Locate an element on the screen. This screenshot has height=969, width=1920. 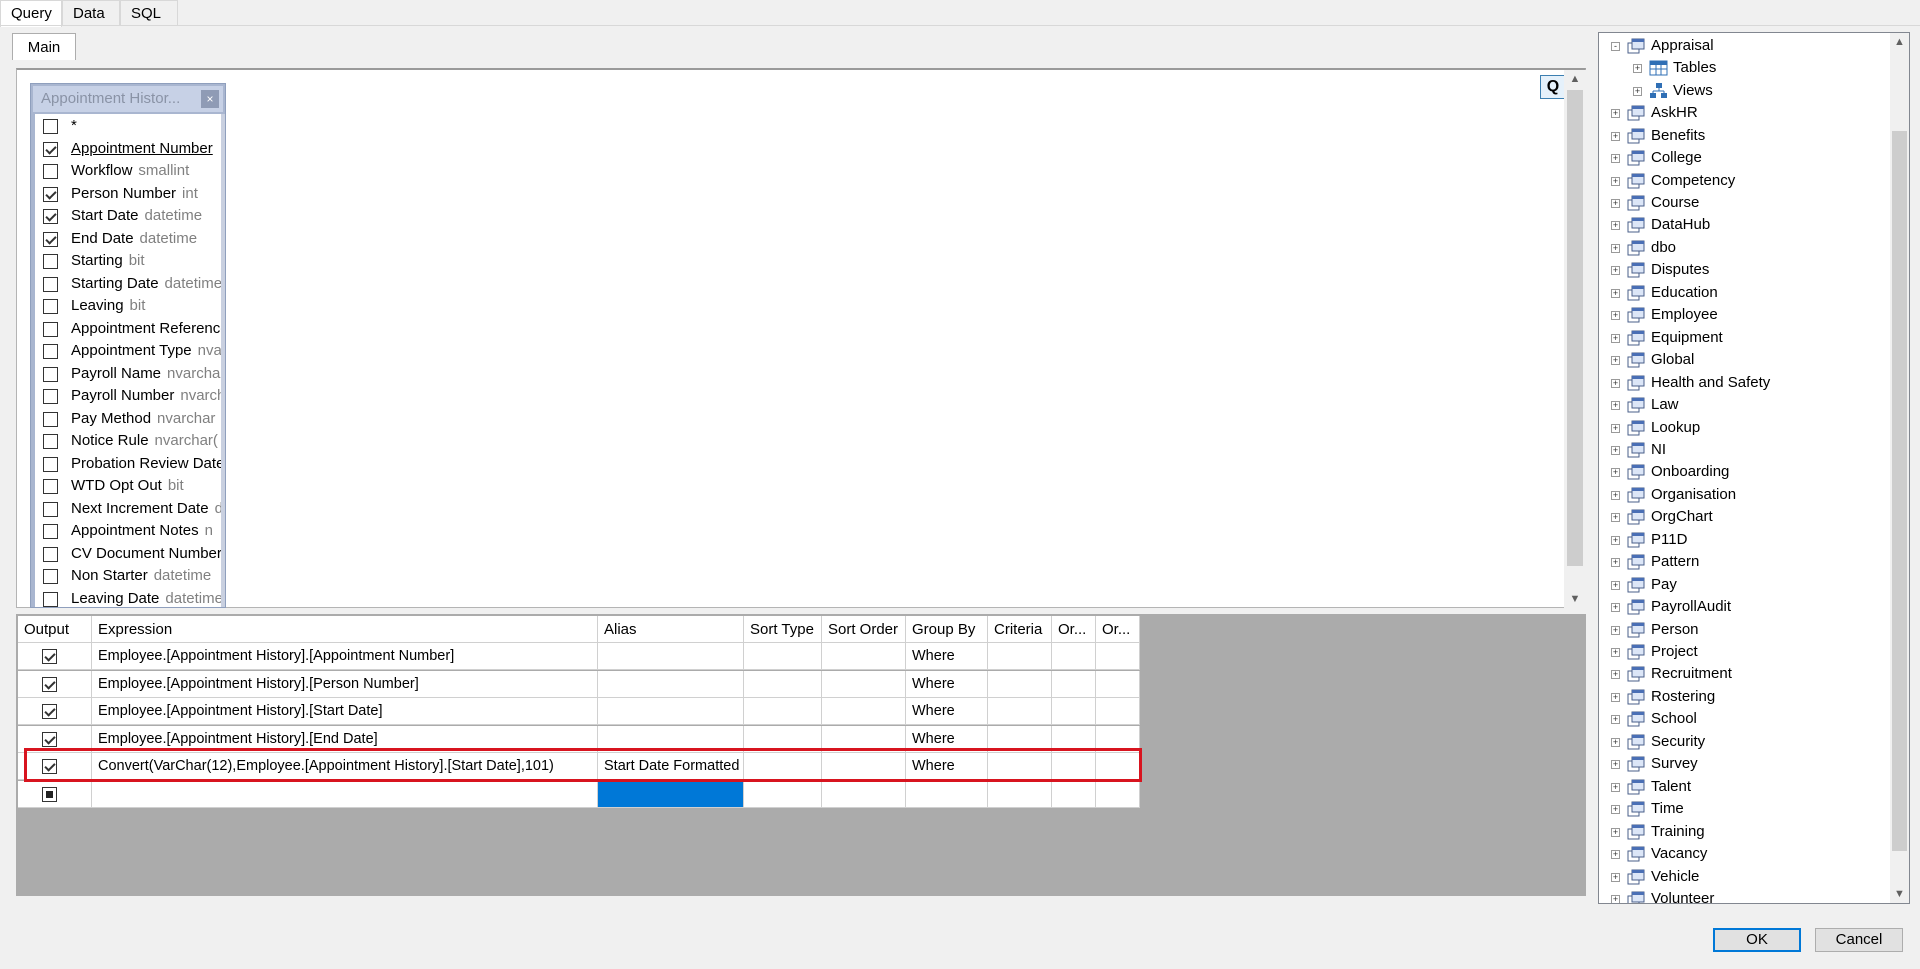
tab-main: Main is located at coordinates (44, 46).